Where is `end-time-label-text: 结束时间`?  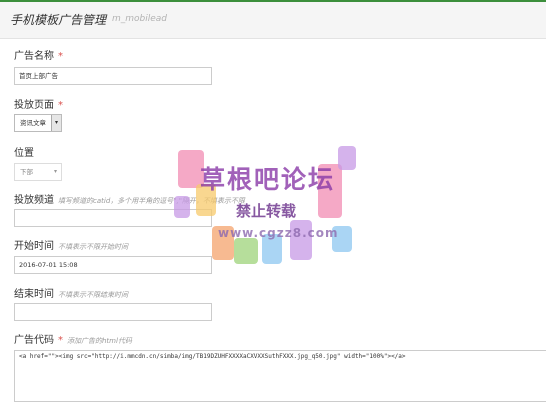
end-time-label-text: 结束时间 is located at coordinates (34, 294).